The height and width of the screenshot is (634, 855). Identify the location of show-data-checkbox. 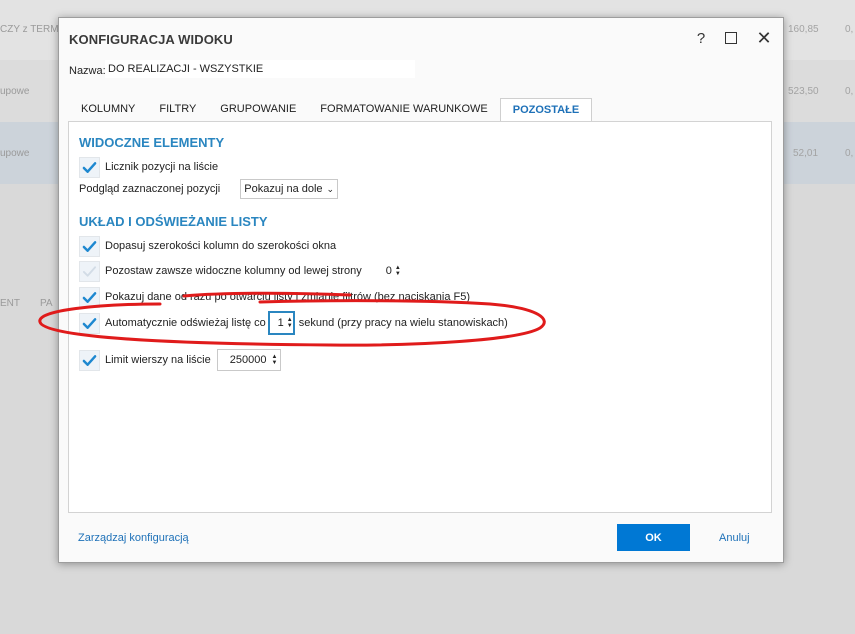
(89, 297).